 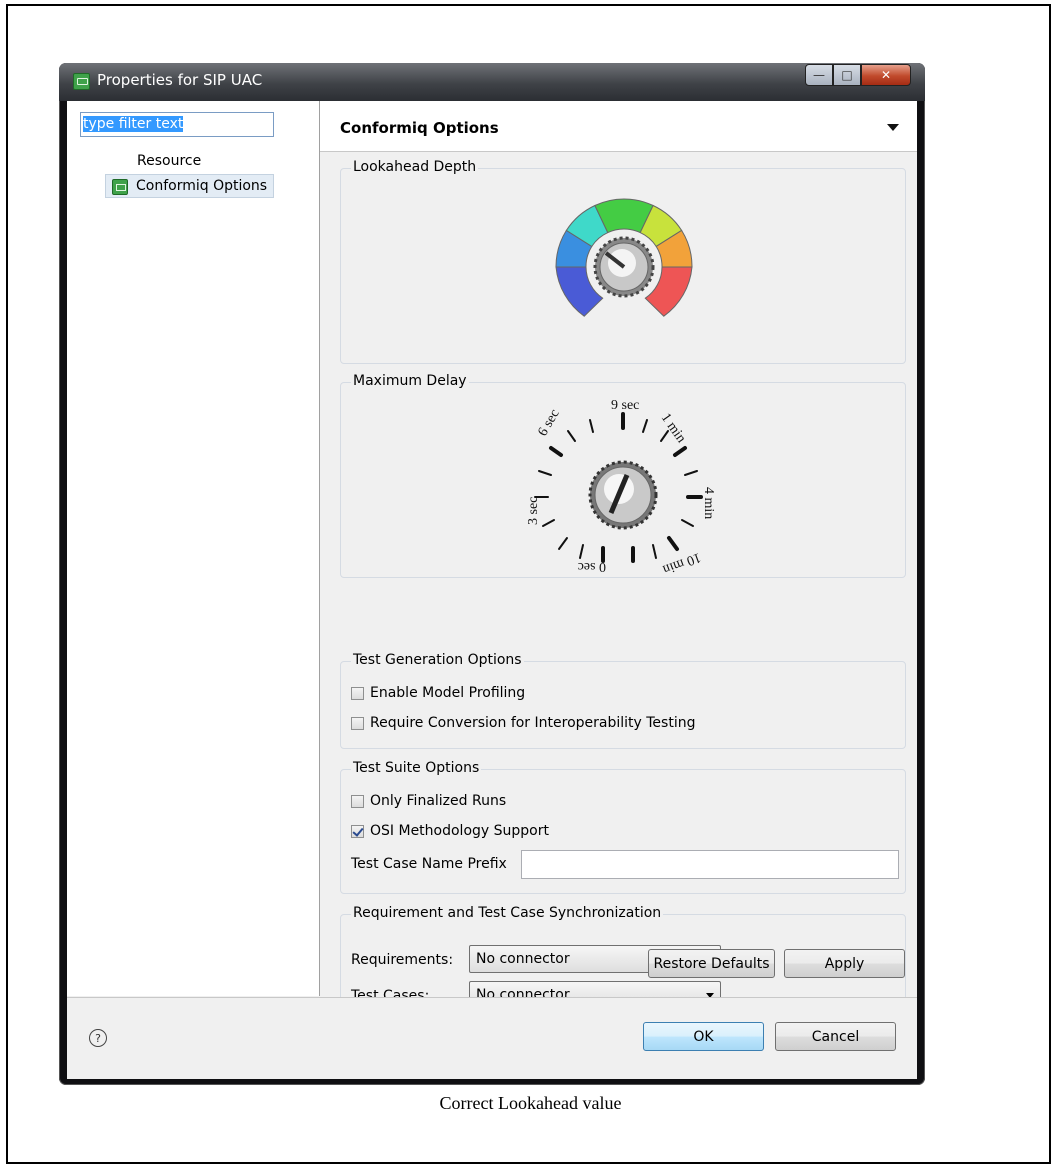 I want to click on lookahead-label: Lookahead Depth, so click(x=415, y=167).